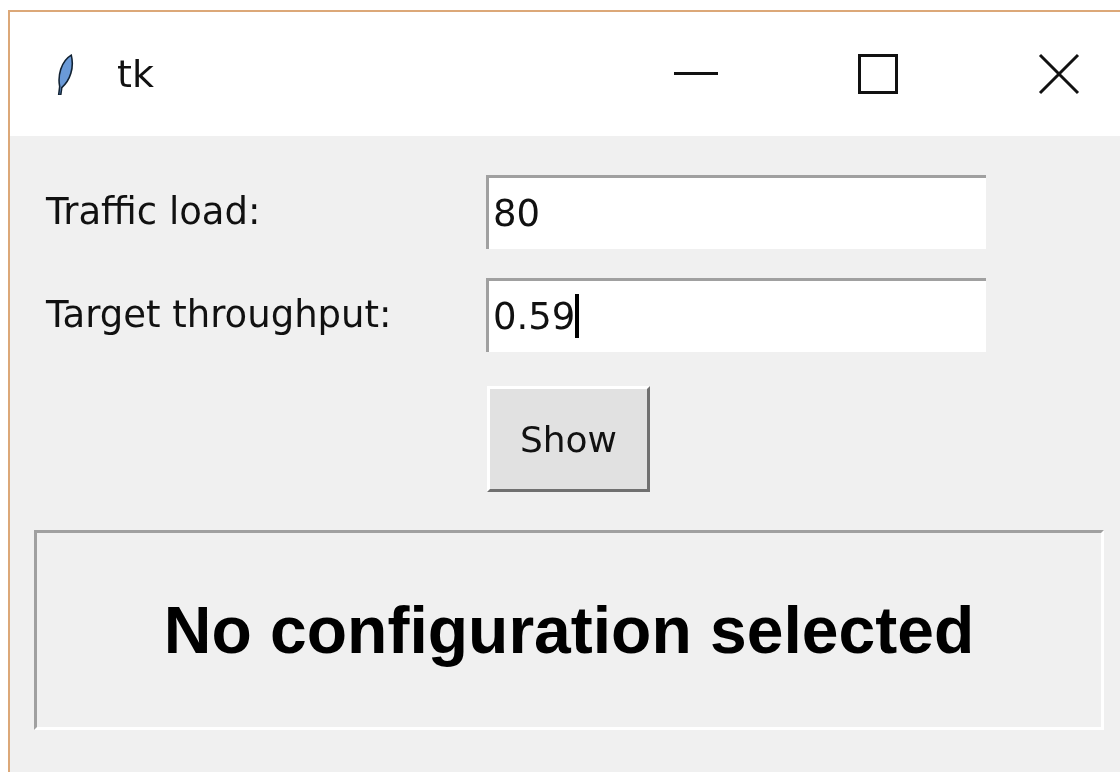  What do you see at coordinates (736, 211) in the screenshot?
I see `input-field: 80` at bounding box center [736, 211].